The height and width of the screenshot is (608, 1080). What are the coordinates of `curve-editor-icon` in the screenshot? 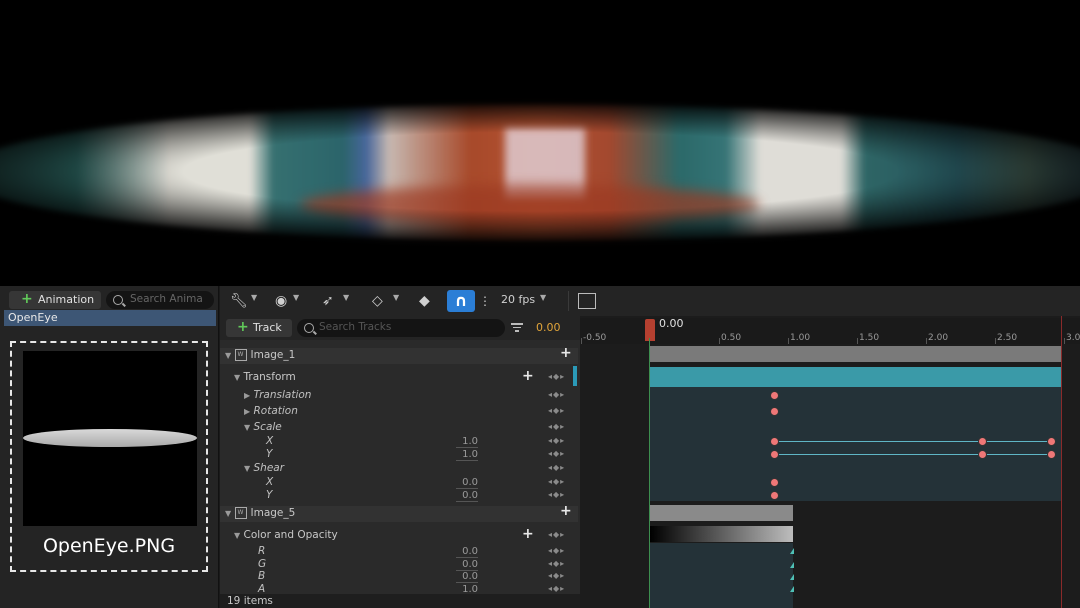 It's located at (587, 301).